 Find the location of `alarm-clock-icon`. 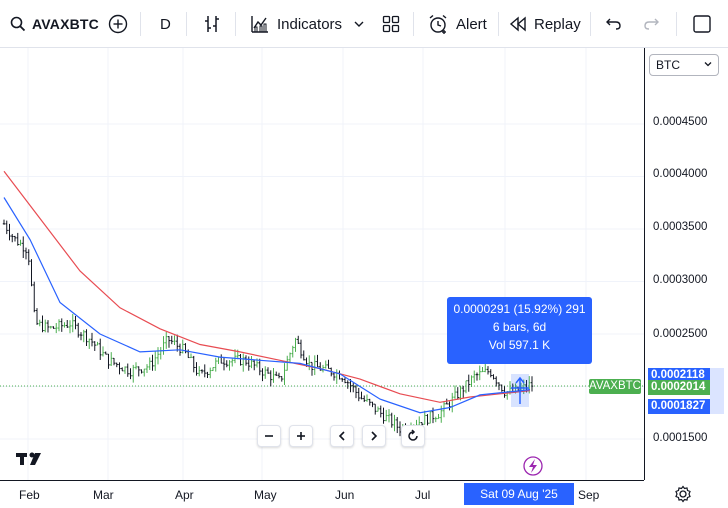

alarm-clock-icon is located at coordinates (438, 24).